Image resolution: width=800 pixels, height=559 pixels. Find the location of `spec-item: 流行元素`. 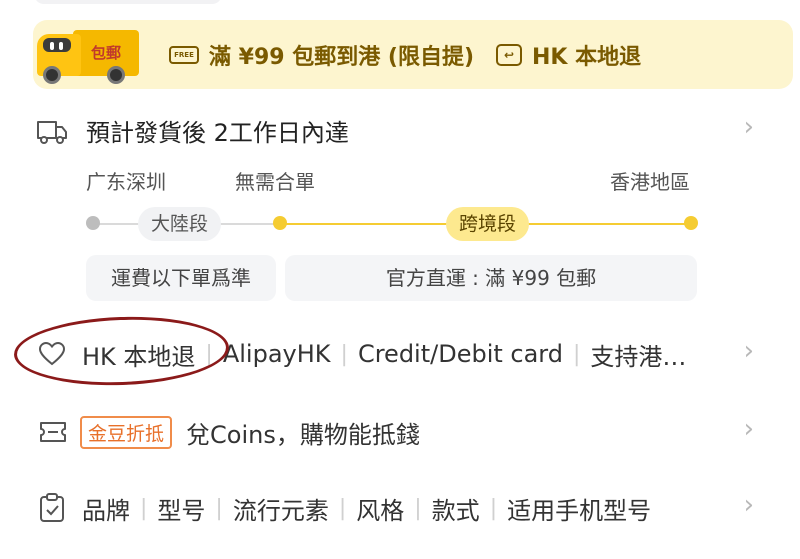

spec-item: 流行元素 is located at coordinates (280, 510).